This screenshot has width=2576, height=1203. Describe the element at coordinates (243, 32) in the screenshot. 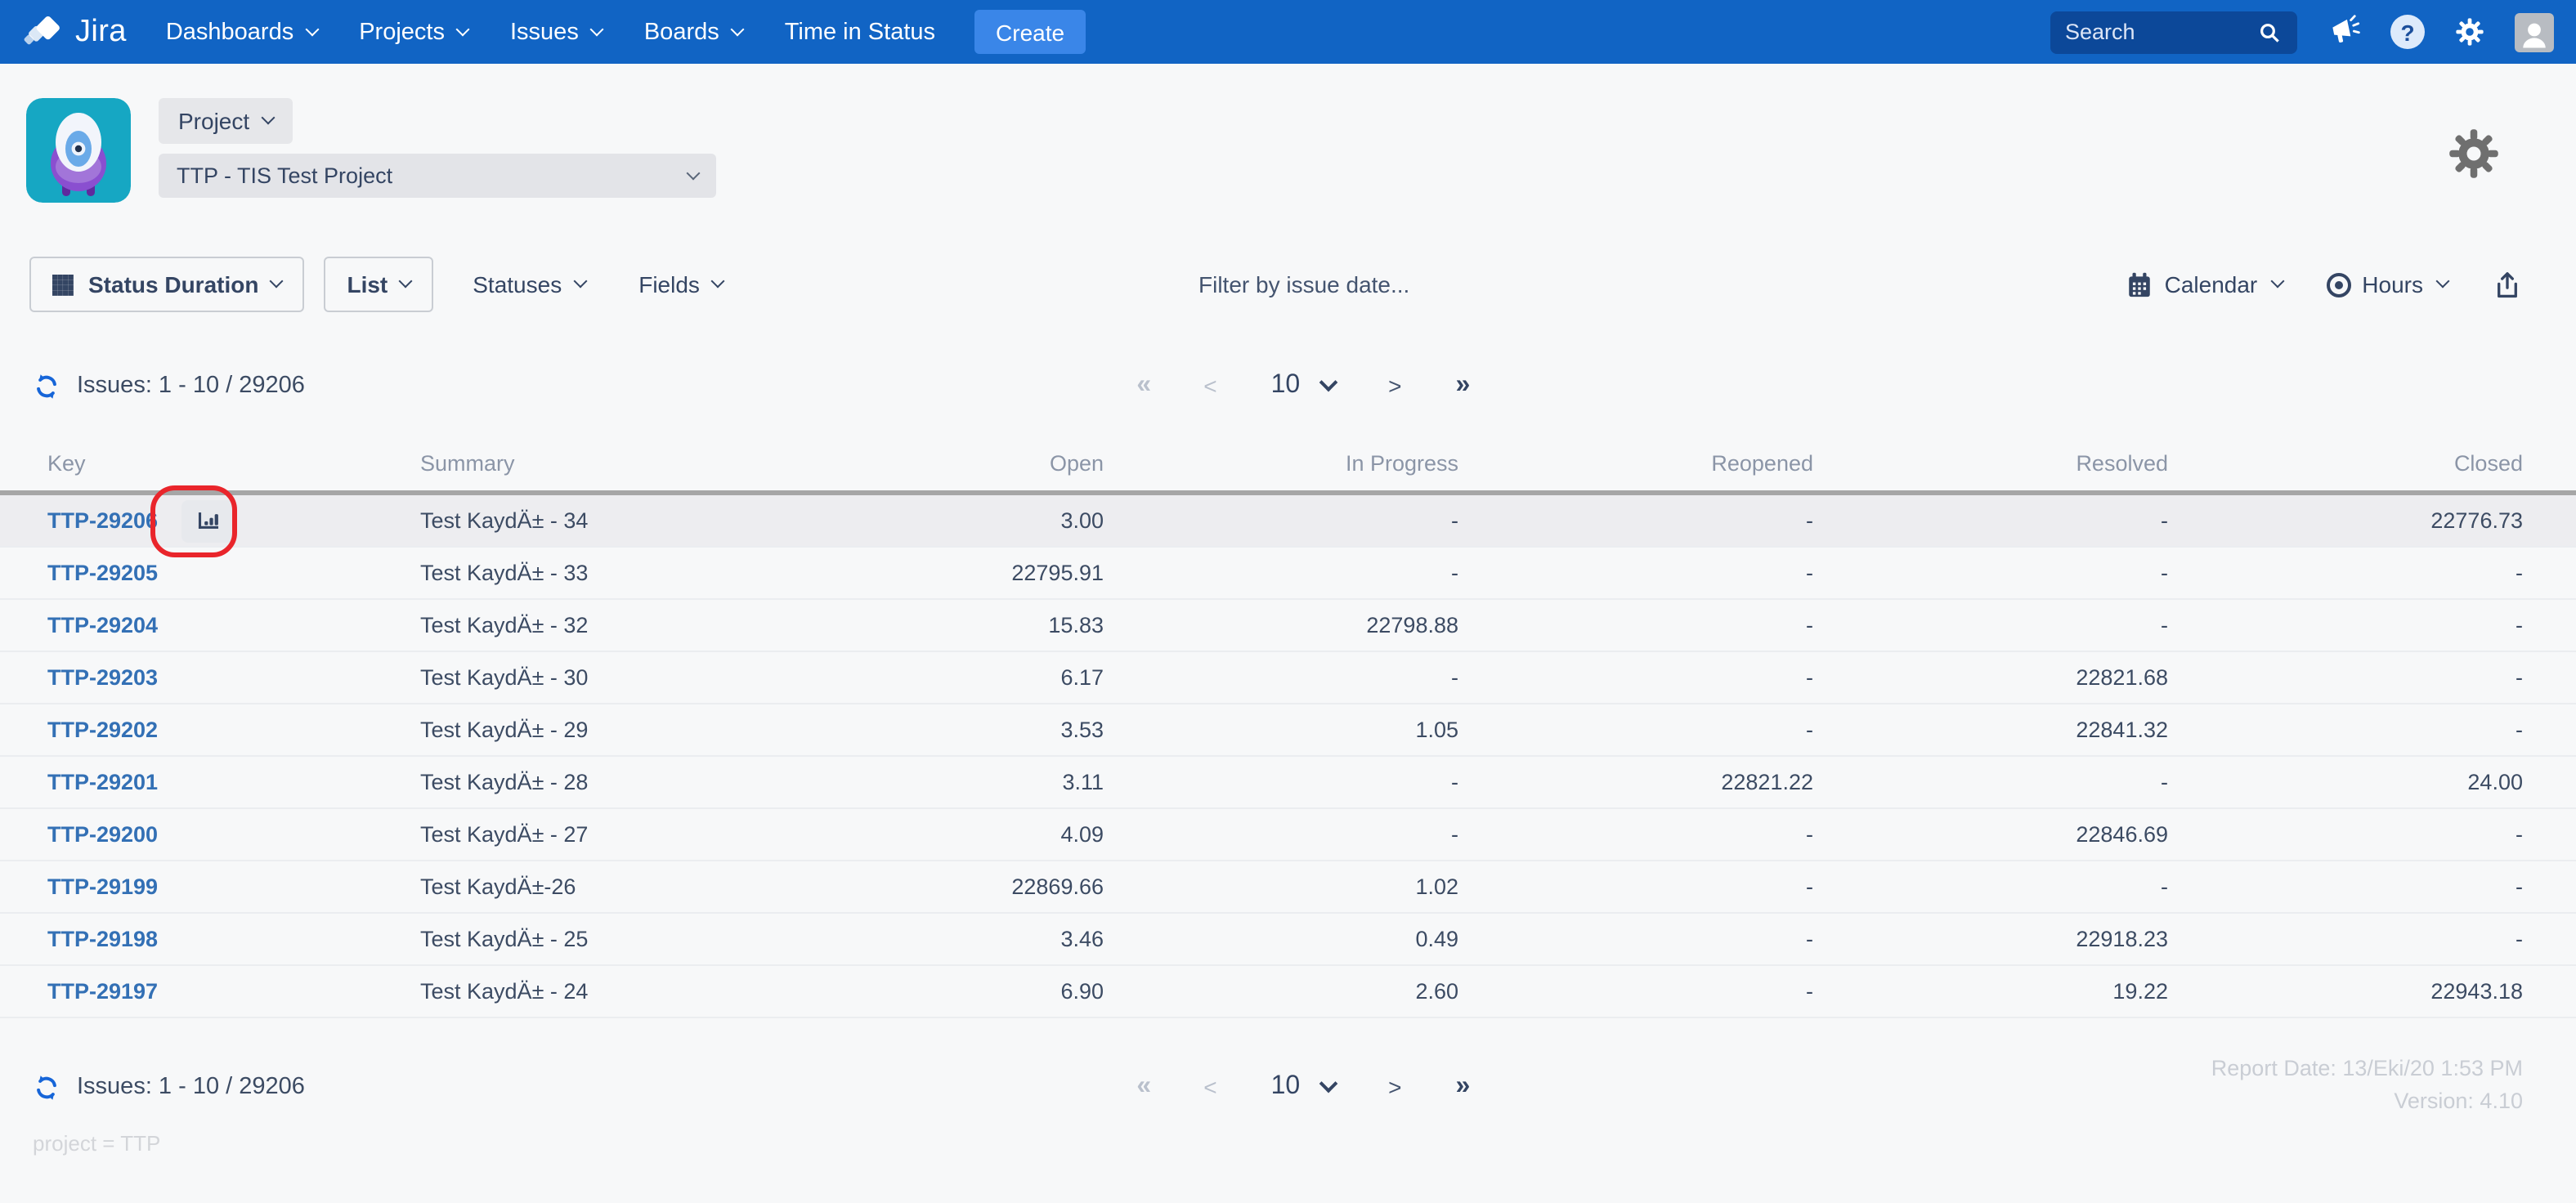

I see `nav-item-dashboards: Dashboards` at that location.